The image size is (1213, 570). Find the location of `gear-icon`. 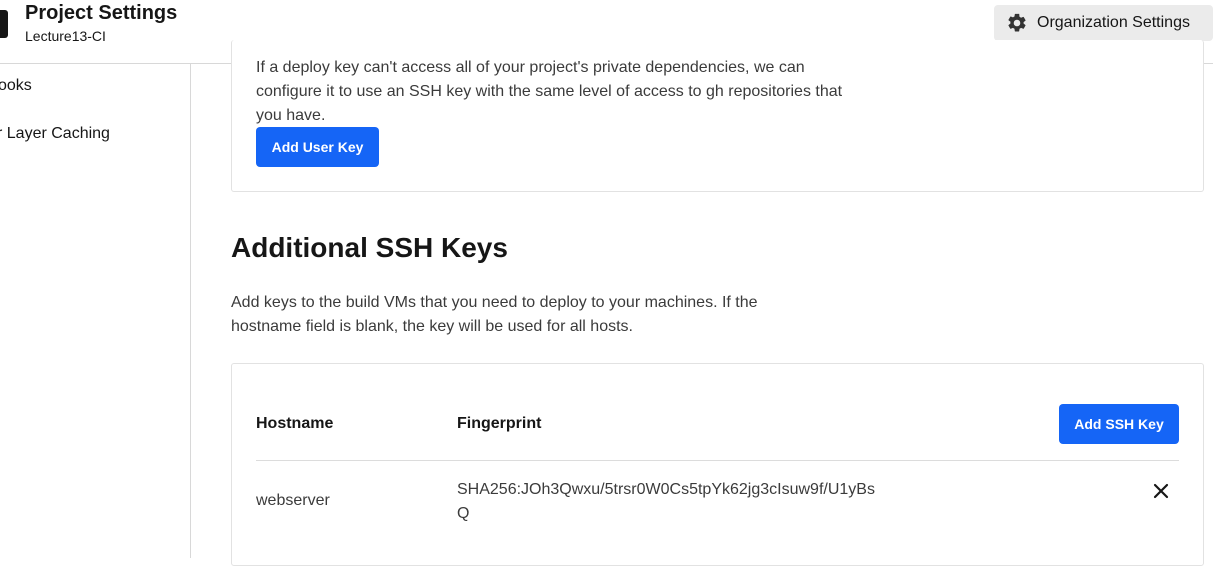

gear-icon is located at coordinates (1017, 23).